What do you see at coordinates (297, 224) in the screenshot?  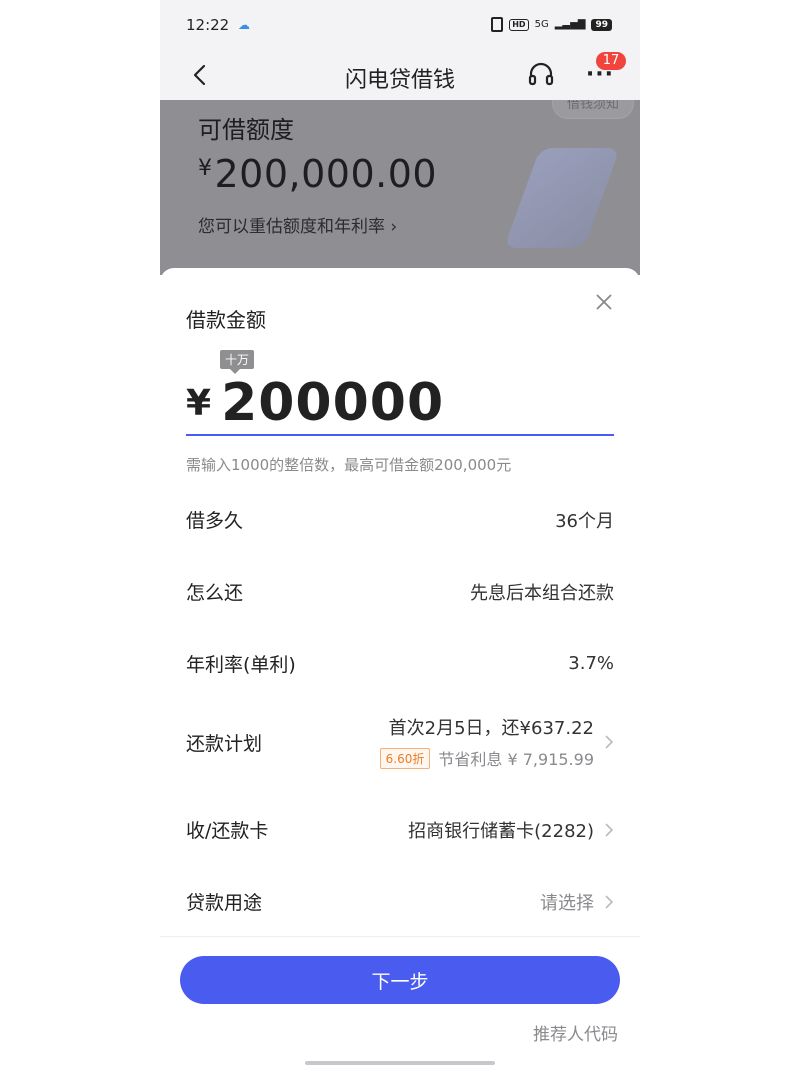 I see `reassess-limit-link: 您可以重估额度和年利率 ›` at bounding box center [297, 224].